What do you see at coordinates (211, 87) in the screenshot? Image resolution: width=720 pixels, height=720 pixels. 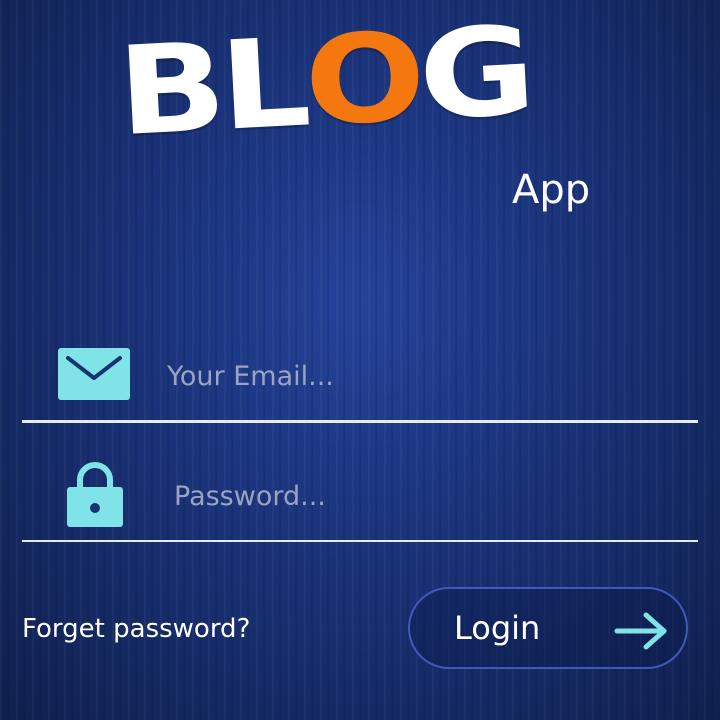 I see `logo-text-start: BL` at bounding box center [211, 87].